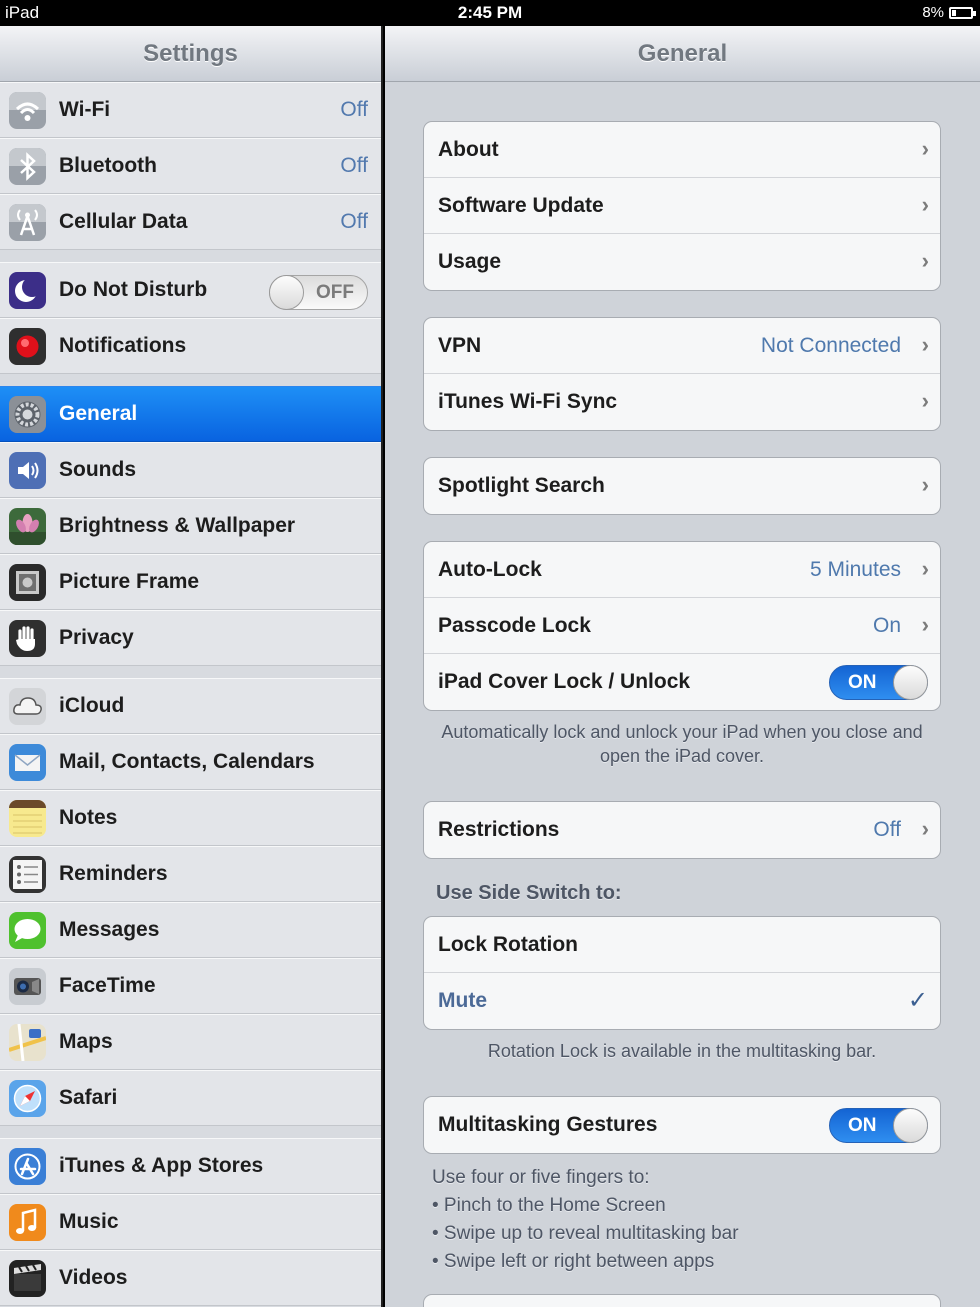  I want to click on sidebar-item-music: Music, so click(190, 1222).